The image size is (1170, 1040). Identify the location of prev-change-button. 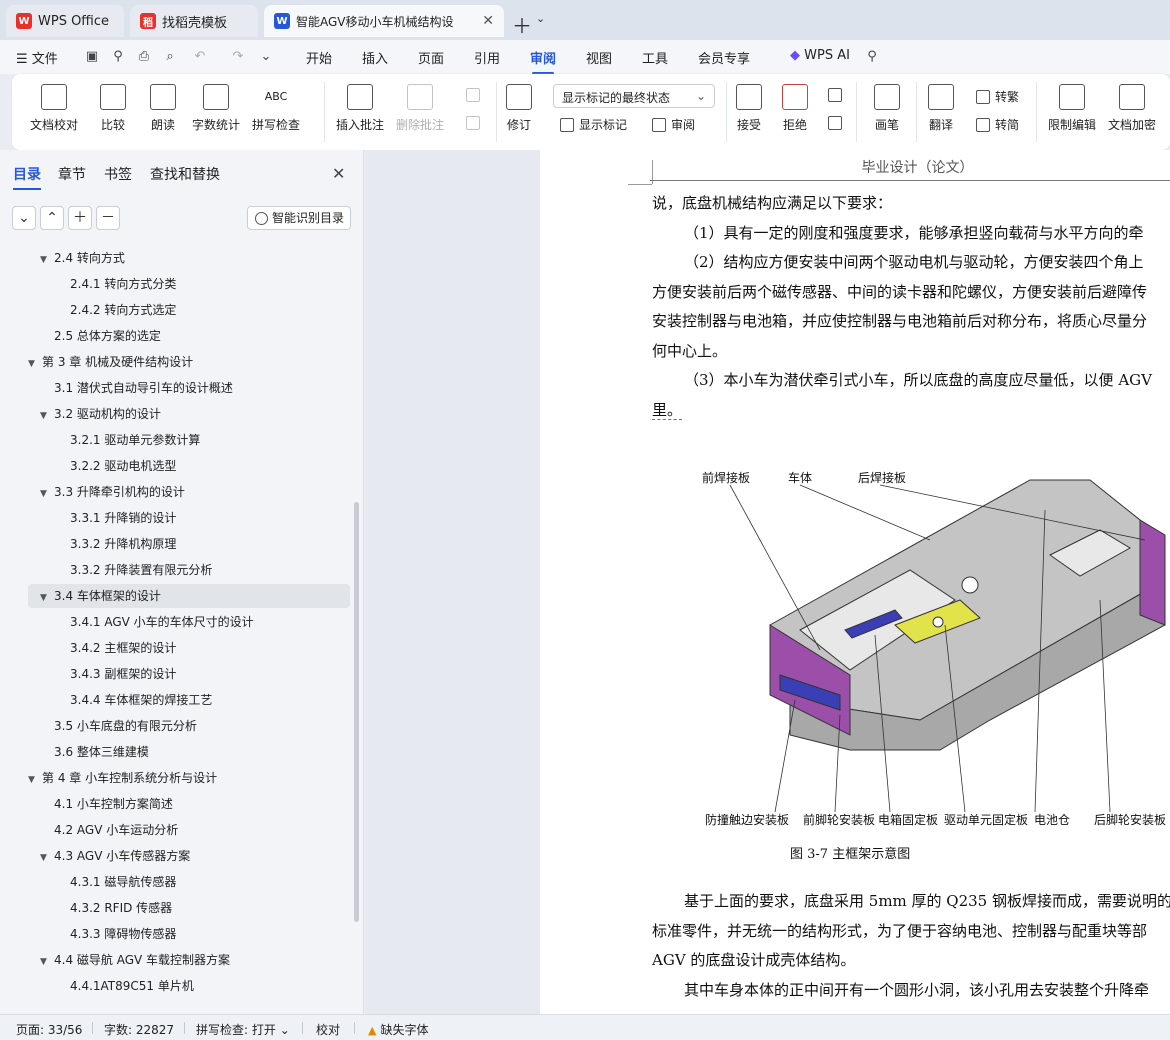
(837, 95).